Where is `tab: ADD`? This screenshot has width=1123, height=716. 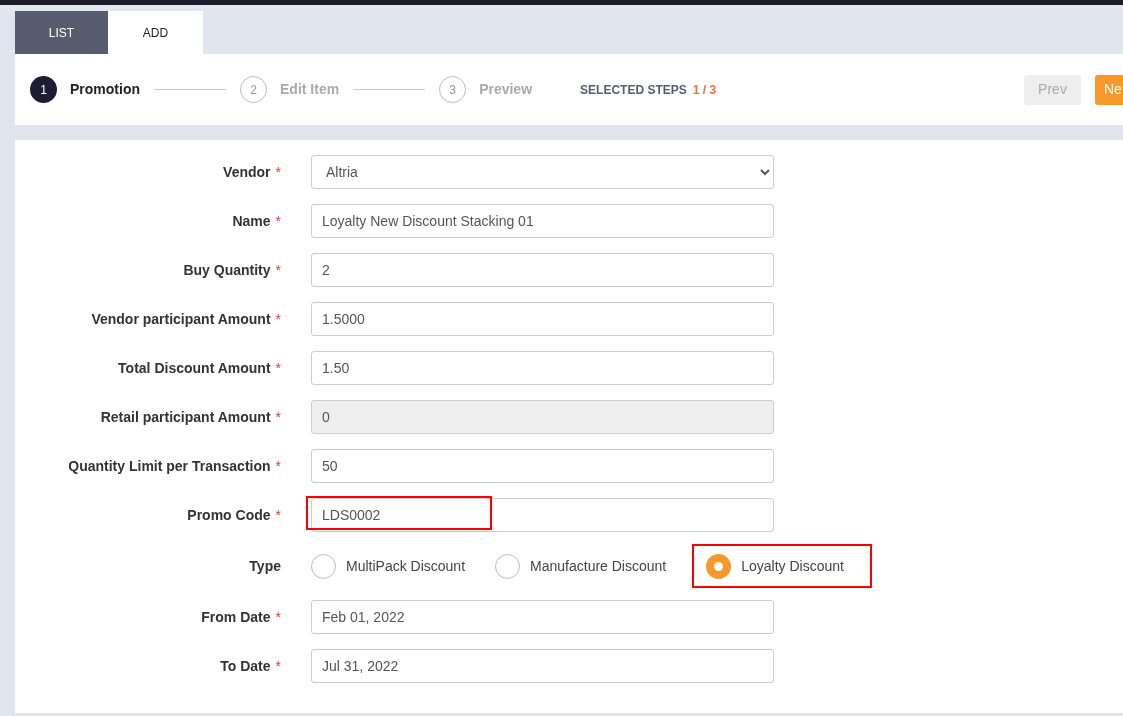 tab: ADD is located at coordinates (155, 32).